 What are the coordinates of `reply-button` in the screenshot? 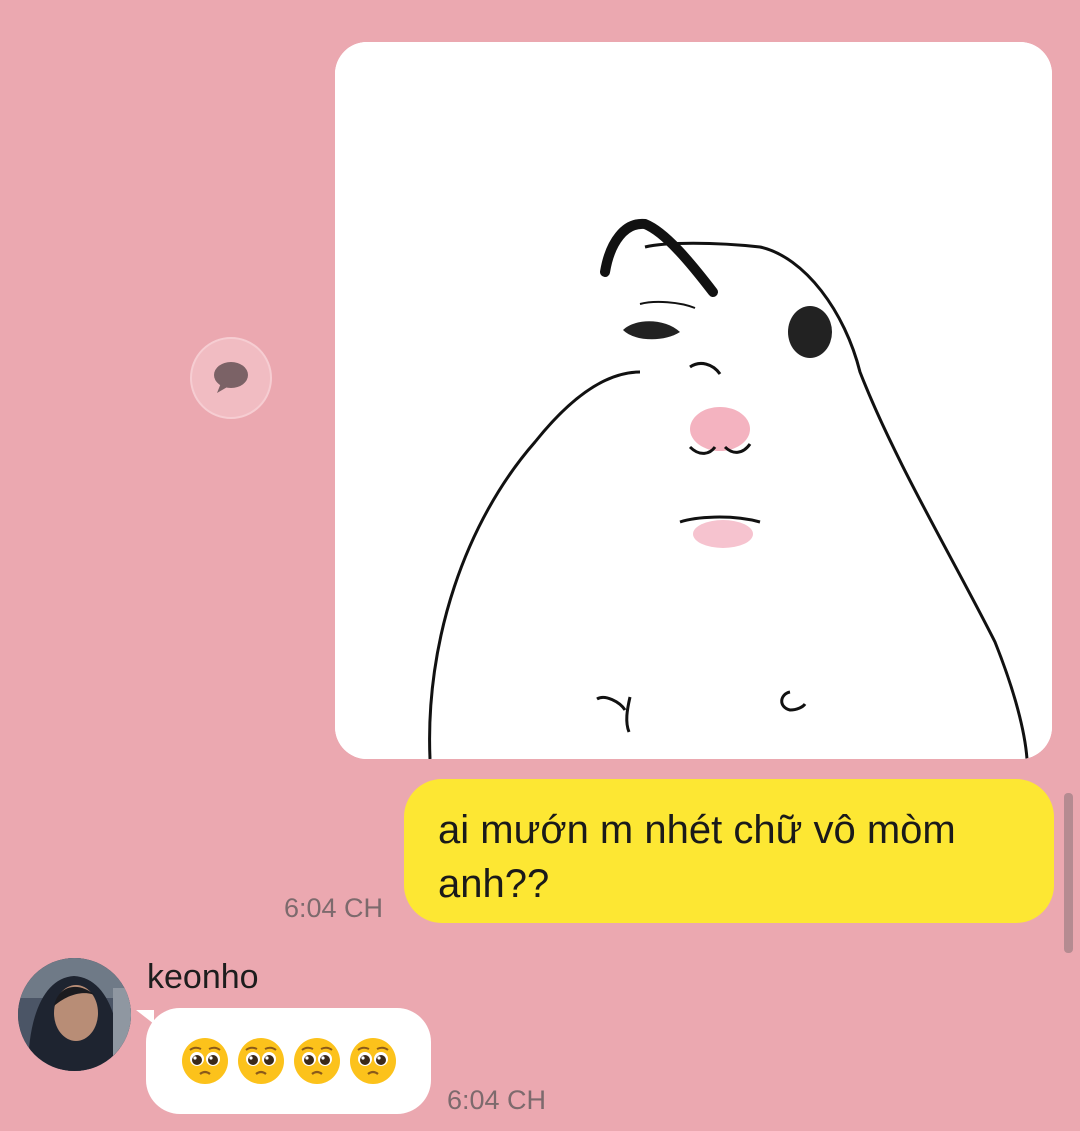 It's located at (231, 378).